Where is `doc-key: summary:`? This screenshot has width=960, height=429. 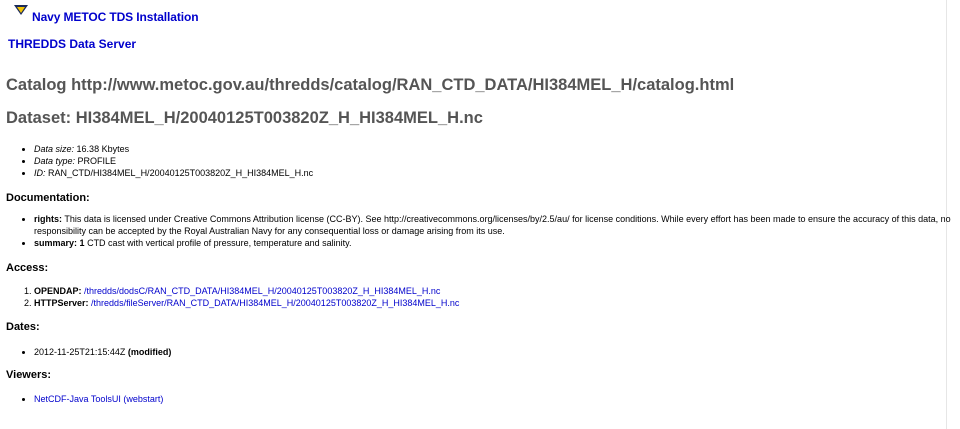
doc-key: summary: is located at coordinates (56, 243).